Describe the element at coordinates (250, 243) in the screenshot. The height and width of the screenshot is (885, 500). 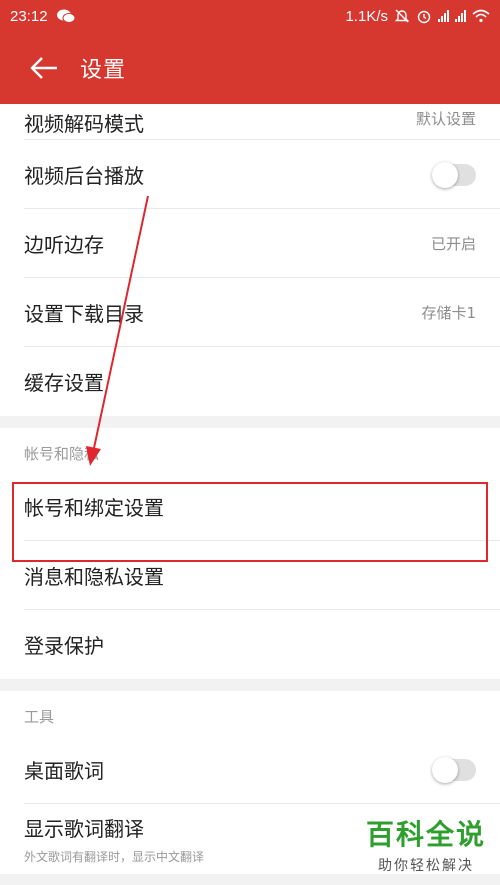
I see `setting-listen-save: 边听边存 已开启` at that location.